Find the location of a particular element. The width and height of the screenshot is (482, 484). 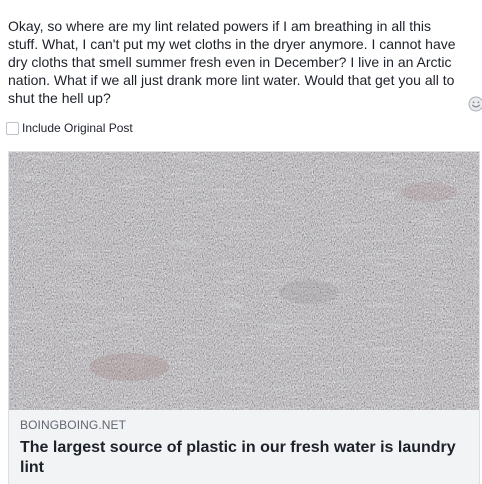

include-original-post-row: Include Original Post is located at coordinates (69, 128).